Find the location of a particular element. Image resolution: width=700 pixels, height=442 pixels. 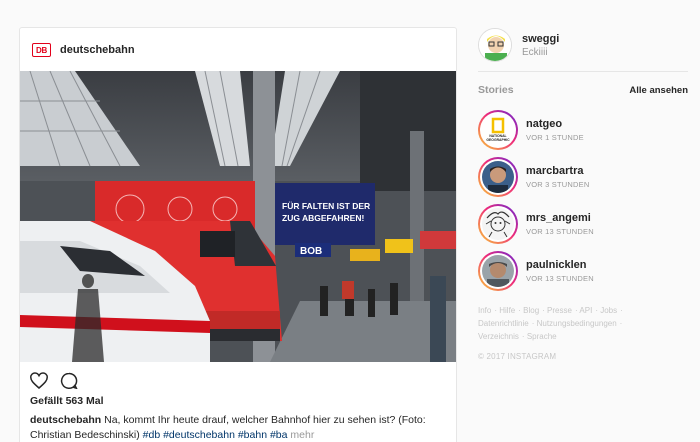

comment-icon is located at coordinates (69, 383).